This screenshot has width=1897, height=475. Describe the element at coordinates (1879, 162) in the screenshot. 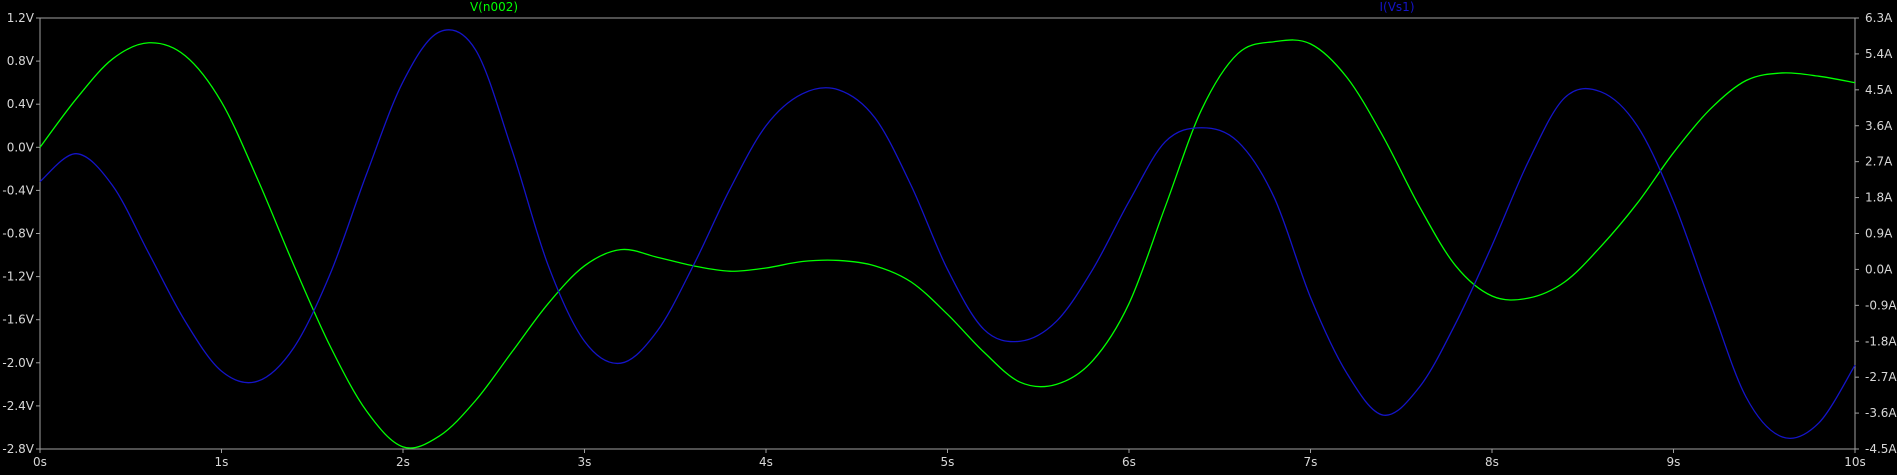

I see `y-right-tick-label: 2.7A` at that location.